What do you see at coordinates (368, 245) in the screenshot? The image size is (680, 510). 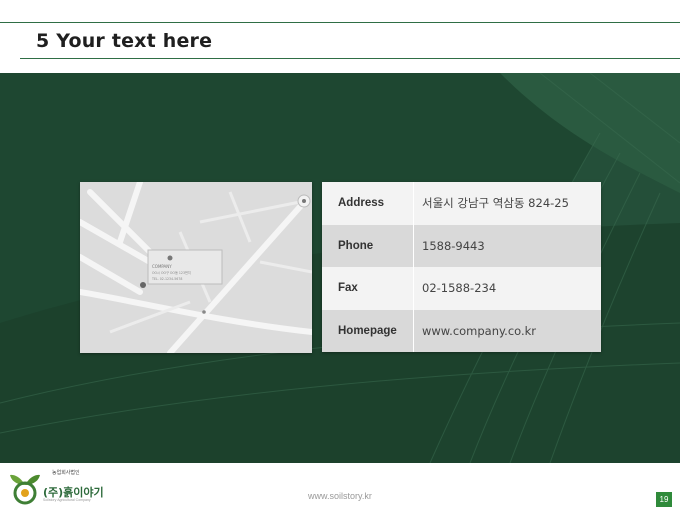 I see `phone-label: Phone` at bounding box center [368, 245].